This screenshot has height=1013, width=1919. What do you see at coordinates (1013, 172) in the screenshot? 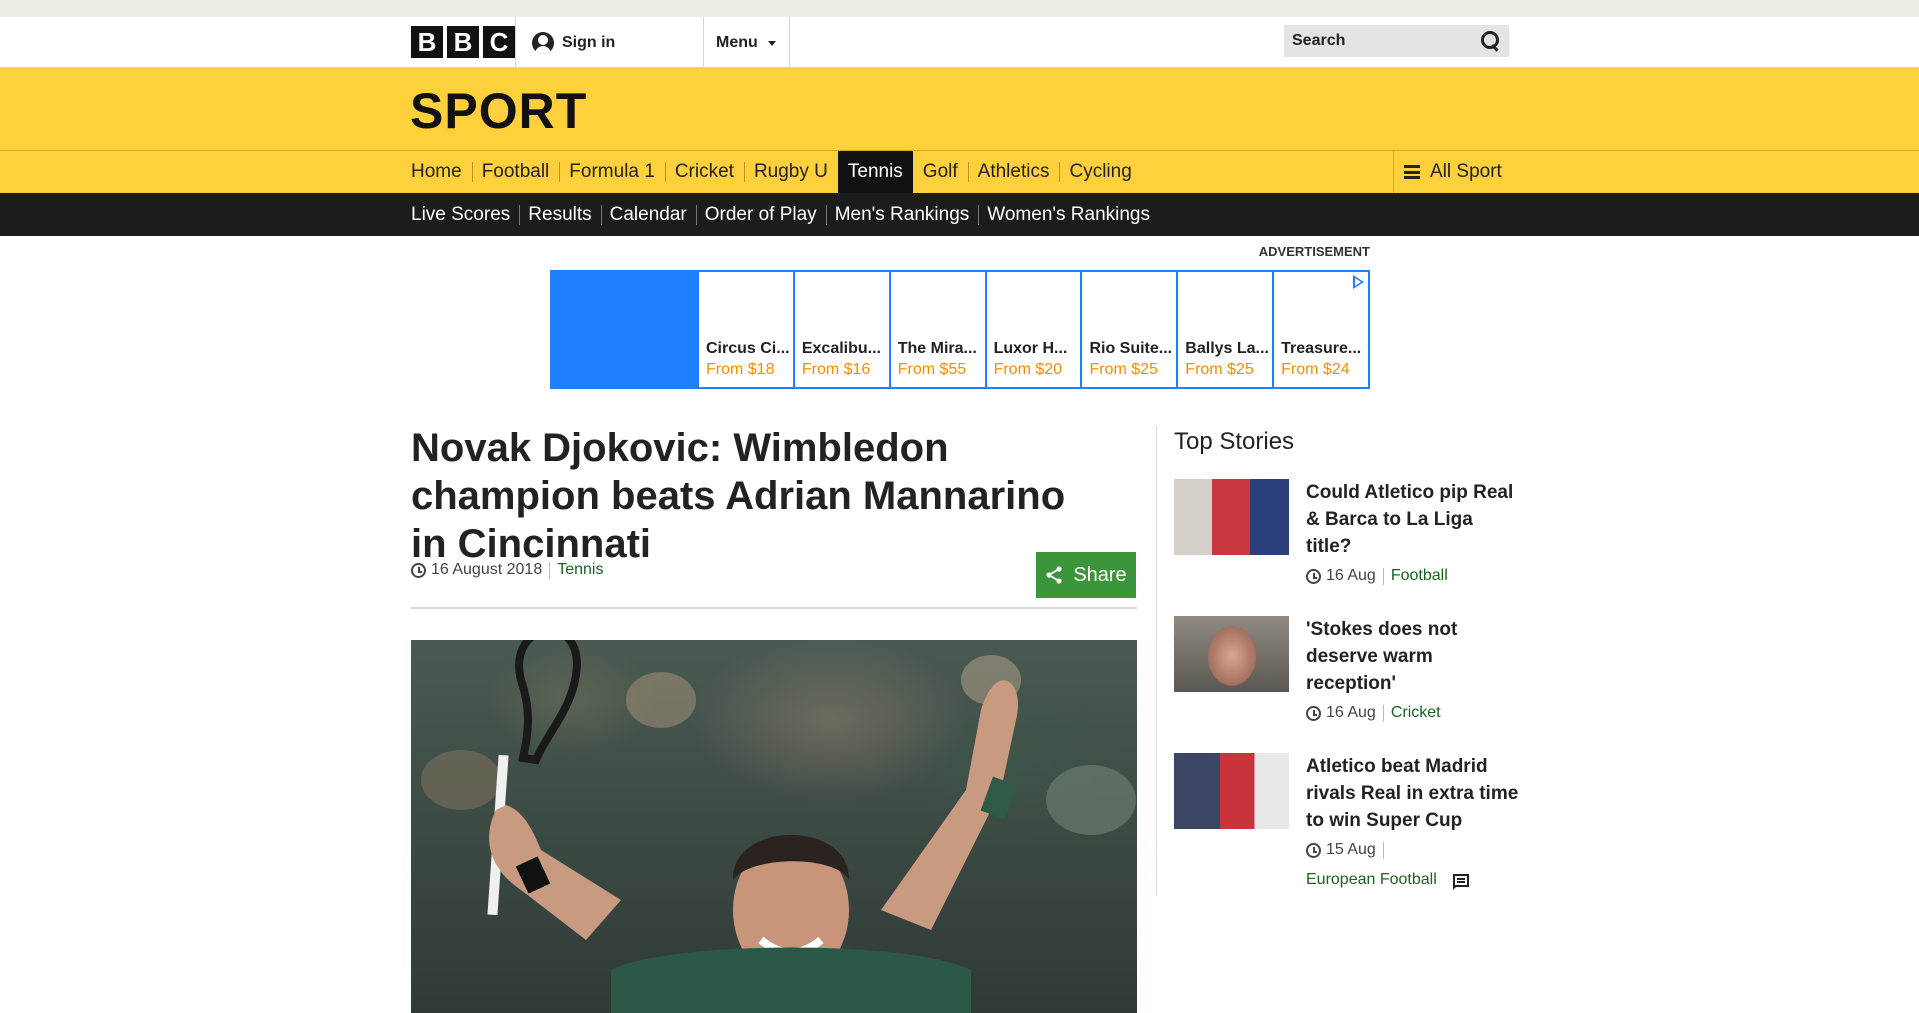
I see `sport-nav-item: Athletics` at bounding box center [1013, 172].